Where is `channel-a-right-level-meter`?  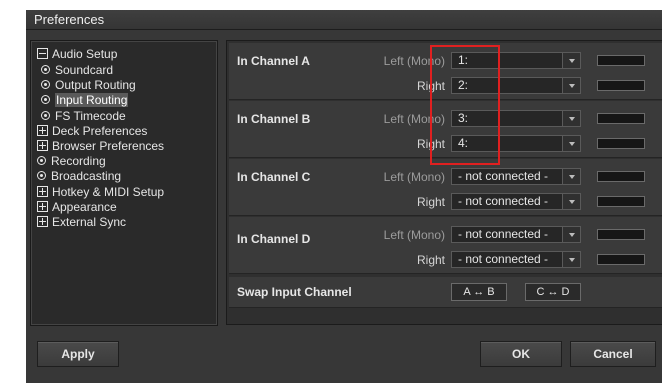 channel-a-right-level-meter is located at coordinates (621, 85).